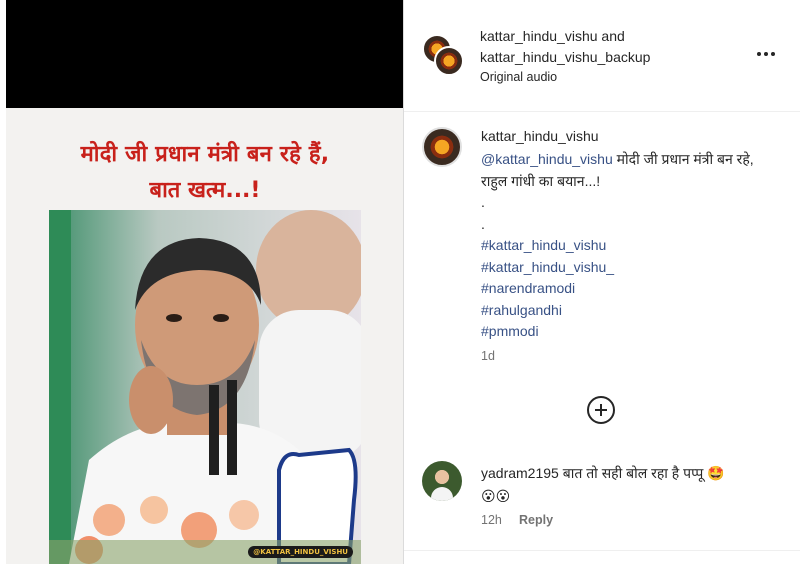  I want to click on hashtag-link: #kattar_hindu_vishu_, so click(626, 268).